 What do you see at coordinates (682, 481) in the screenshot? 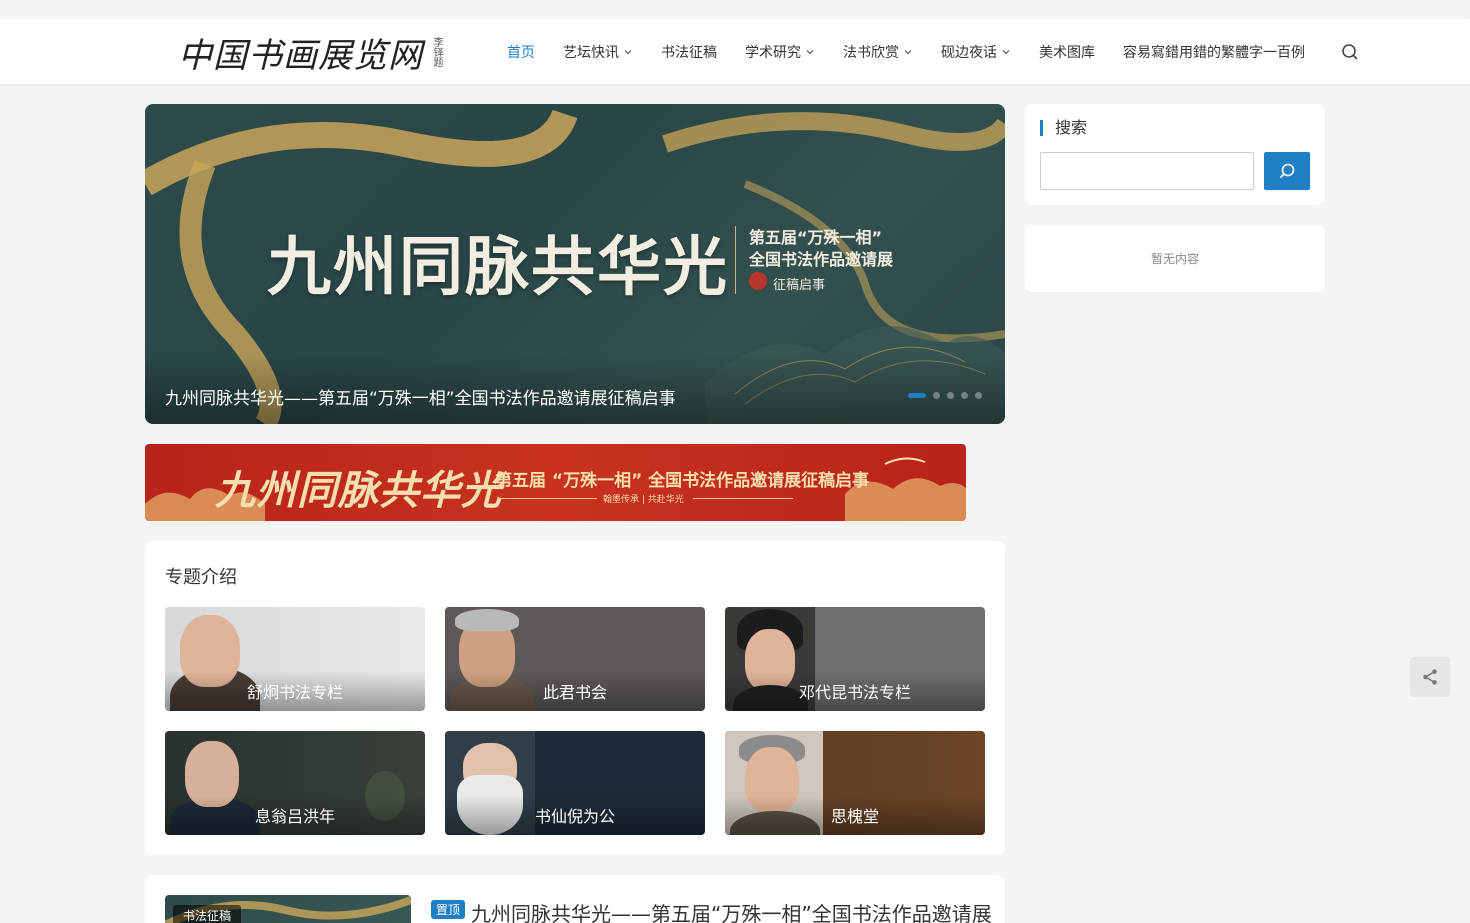
I see `banner-subtitle: 第五届 “万殊一相” 全国书法作品邀请展征稿启事` at bounding box center [682, 481].